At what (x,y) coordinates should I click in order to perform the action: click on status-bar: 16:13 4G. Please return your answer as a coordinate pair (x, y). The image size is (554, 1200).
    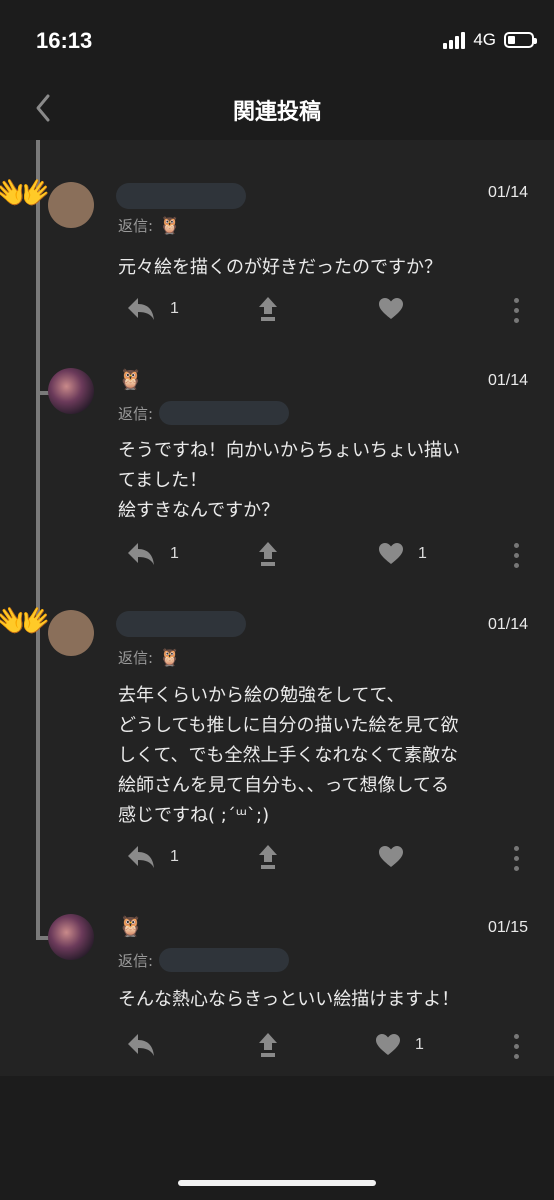
    Looking at the image, I should click on (277, 41).